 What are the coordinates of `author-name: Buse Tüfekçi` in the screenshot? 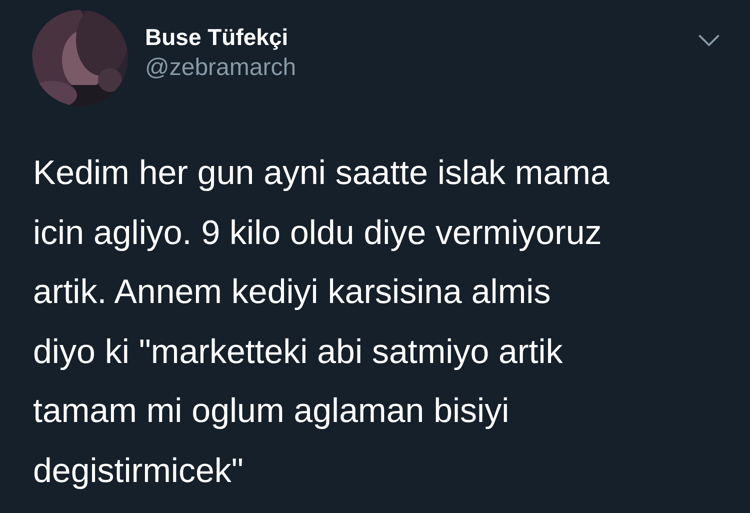 It's located at (421, 37).